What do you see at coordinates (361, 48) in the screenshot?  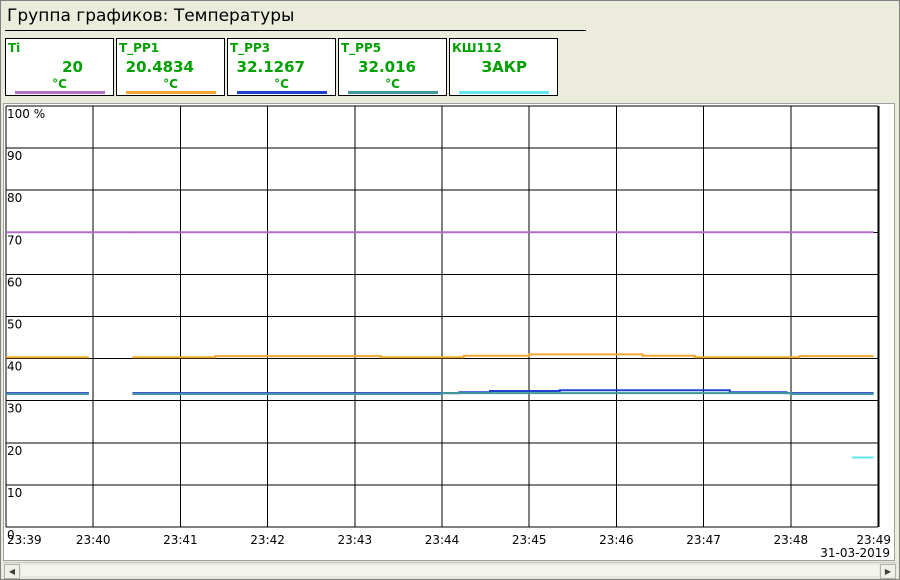 I see `tile-name: T_PP5` at bounding box center [361, 48].